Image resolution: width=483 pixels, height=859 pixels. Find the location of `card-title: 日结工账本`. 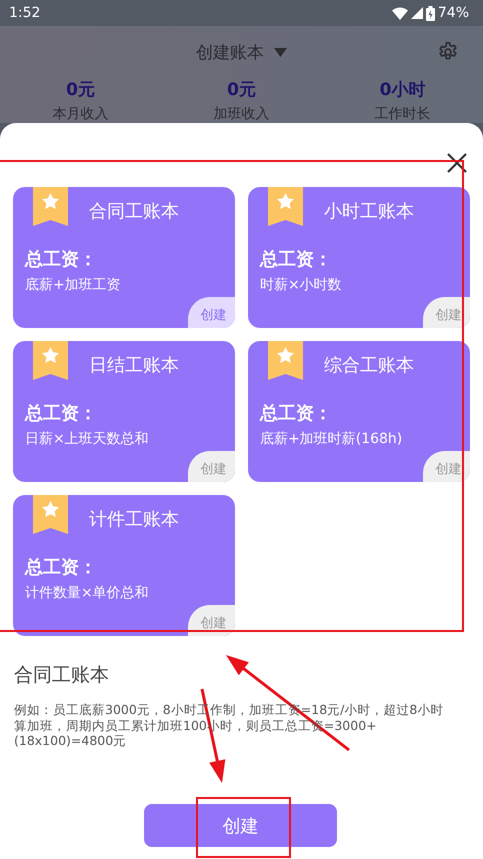

card-title: 日结工账本 is located at coordinates (134, 365).